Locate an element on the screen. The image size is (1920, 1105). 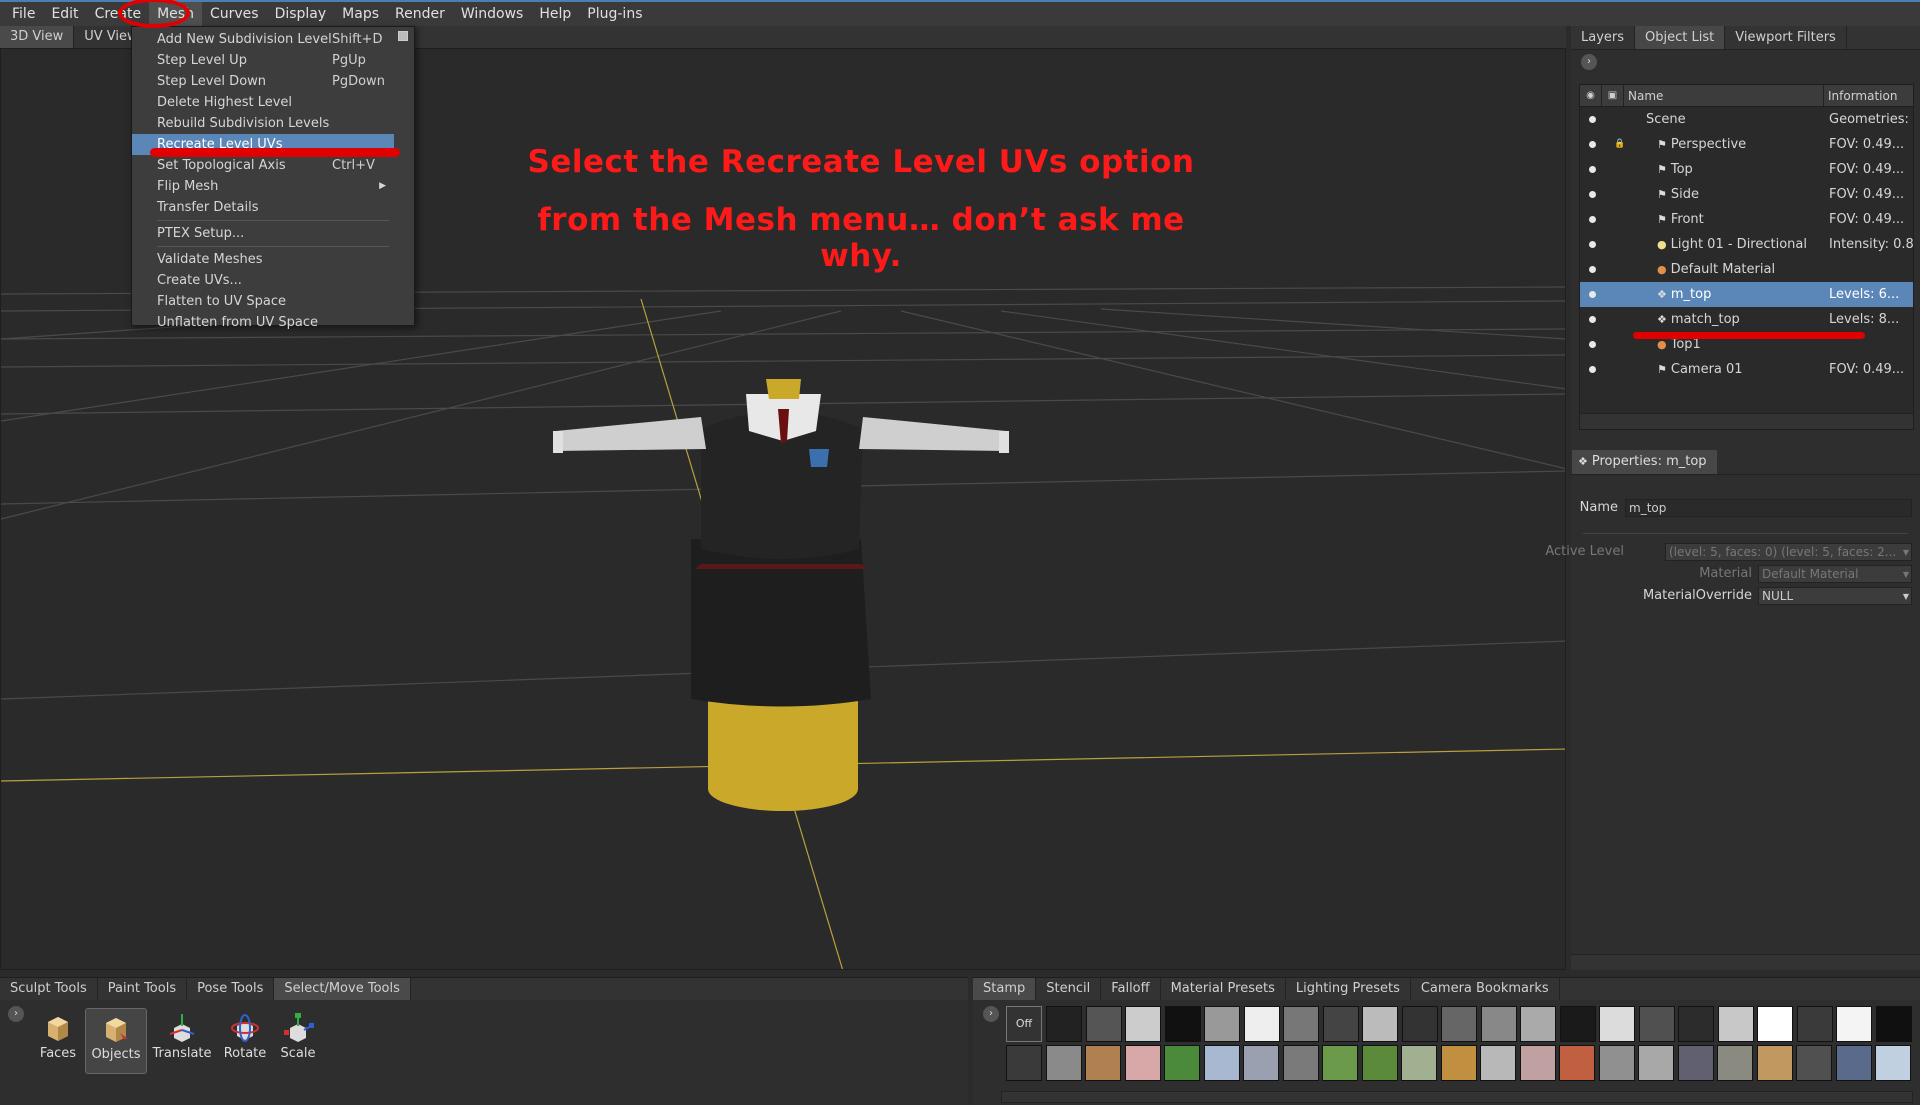
menu-item-step-level-up: Step Level Up PgUp is located at coordinates (273, 60).